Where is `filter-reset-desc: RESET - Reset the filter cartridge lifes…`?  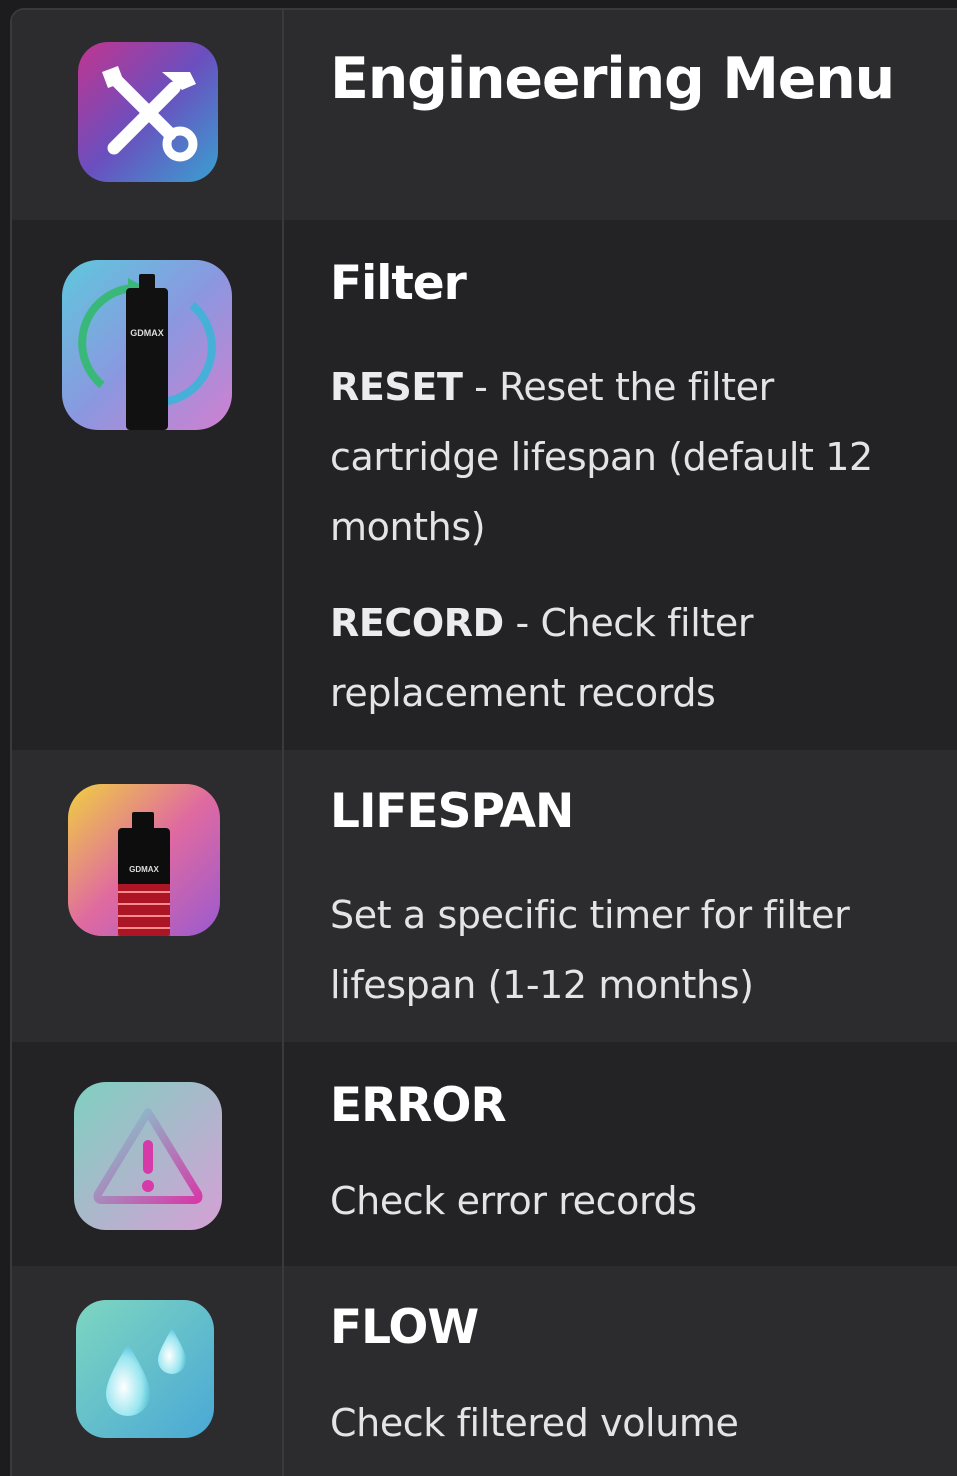
filter-reset-desc: RESET - Reset the filter cartridge lifes… is located at coordinates (620, 457).